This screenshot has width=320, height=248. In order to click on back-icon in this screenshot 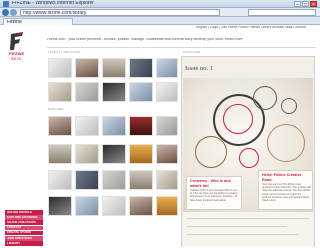, I will do `click(5, 12)`.